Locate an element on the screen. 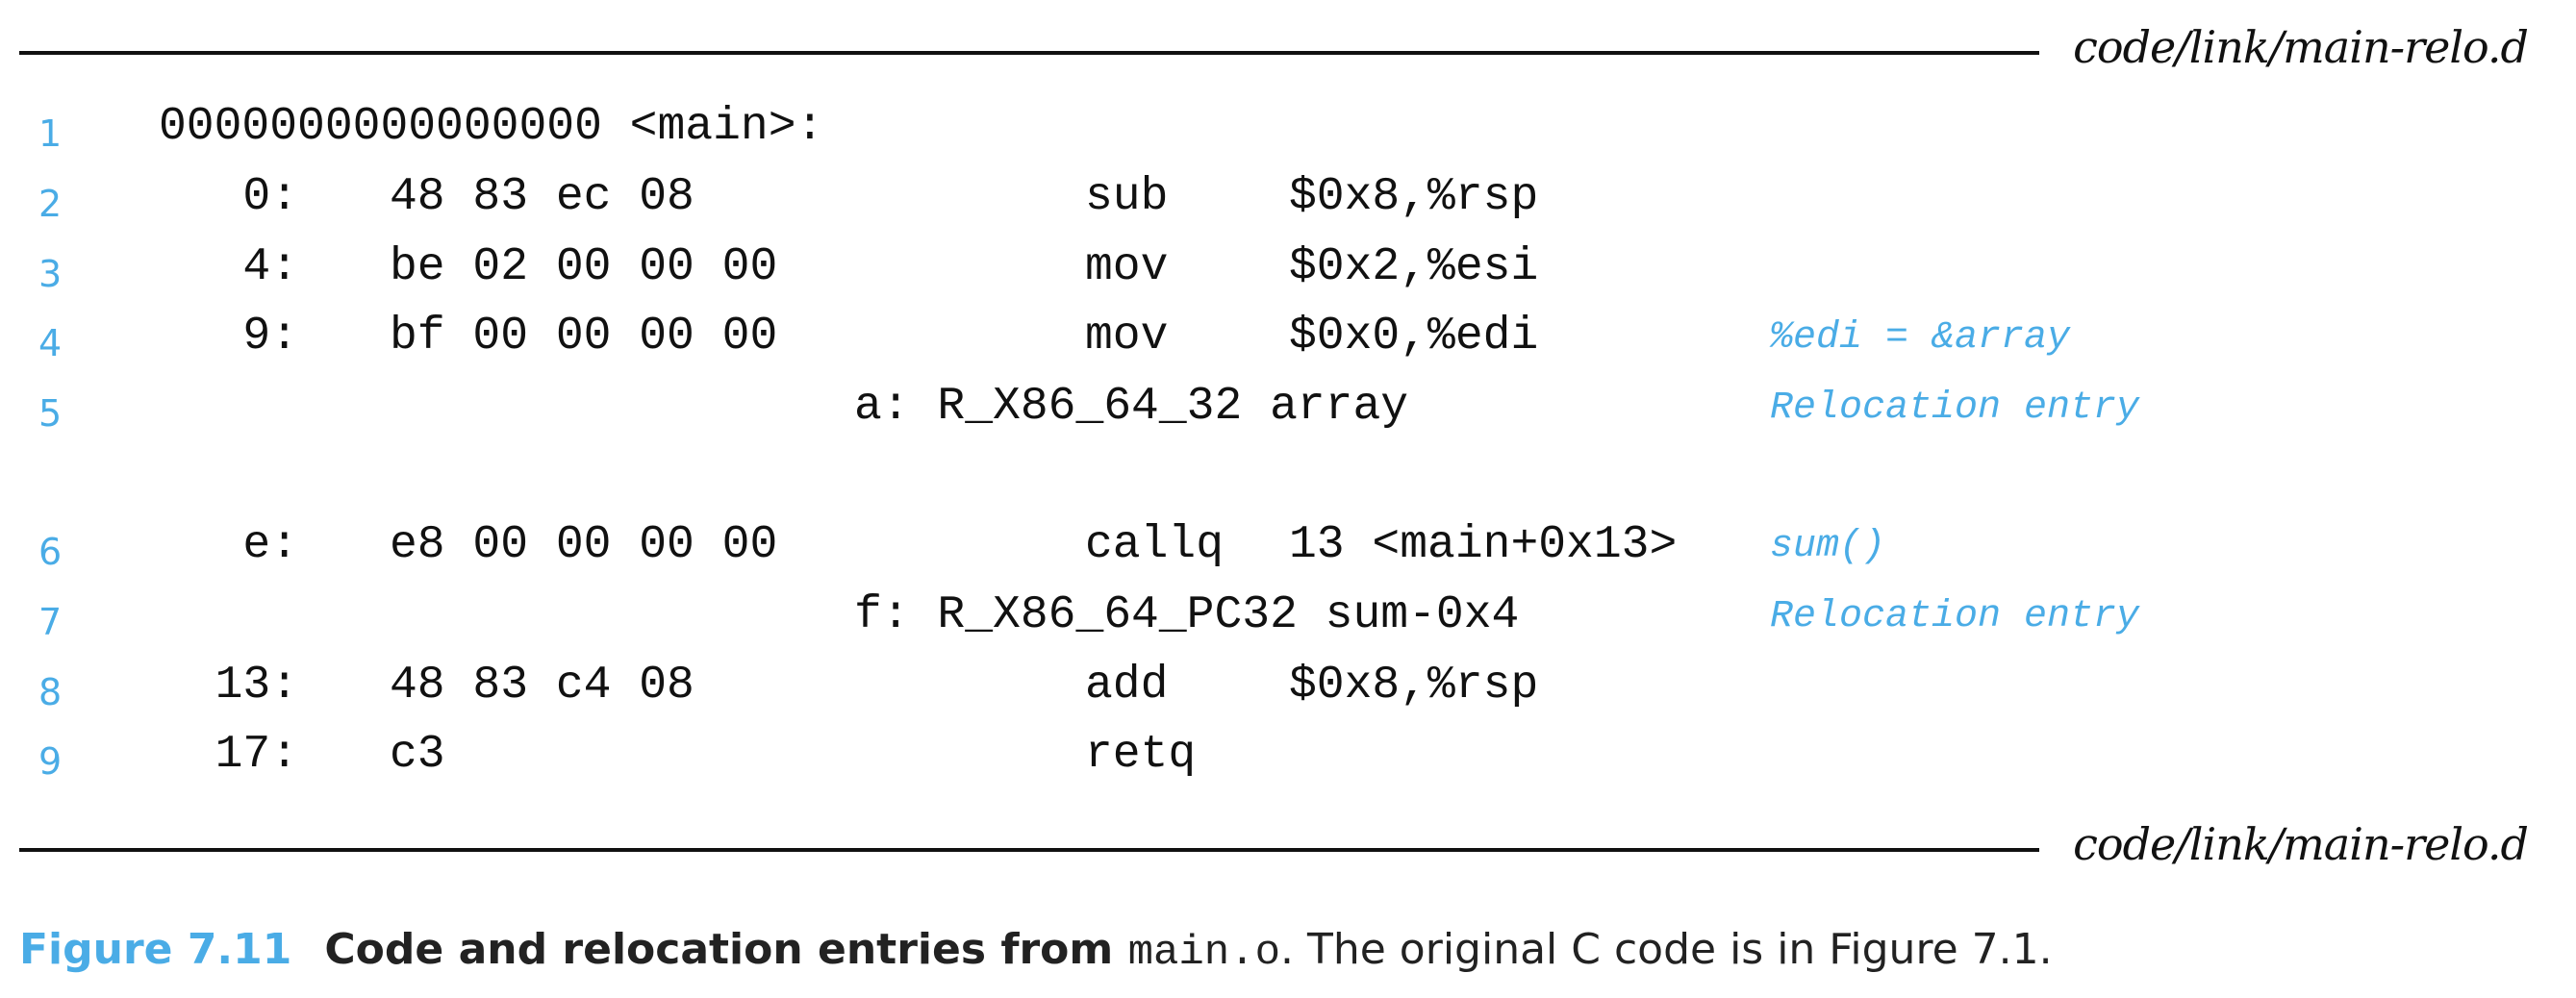  machine-bytes: bf 00 00 00 00 is located at coordinates (584, 336).